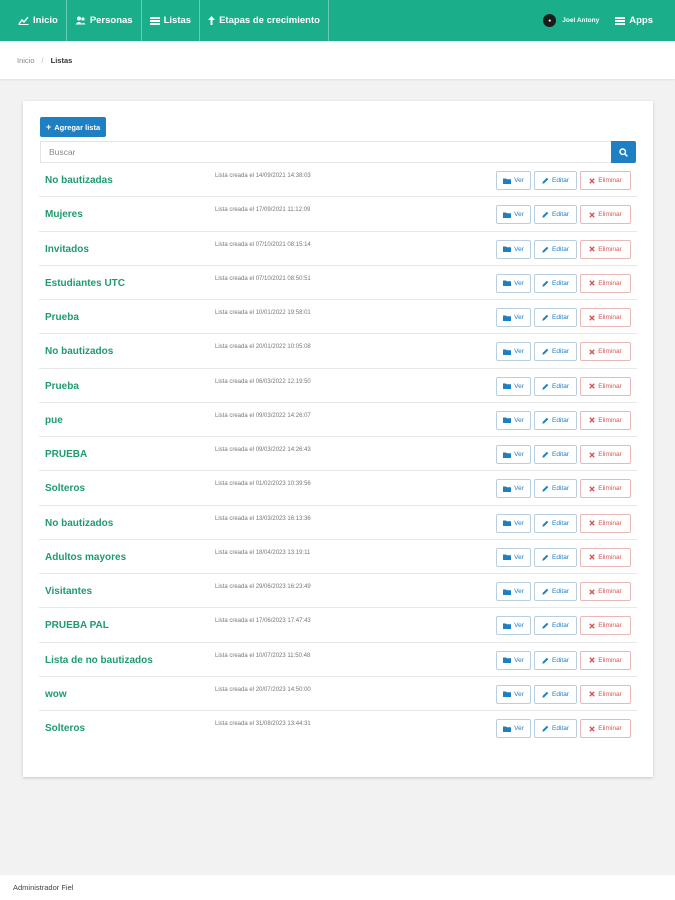  I want to click on delete-label: Eliminar, so click(610, 660).